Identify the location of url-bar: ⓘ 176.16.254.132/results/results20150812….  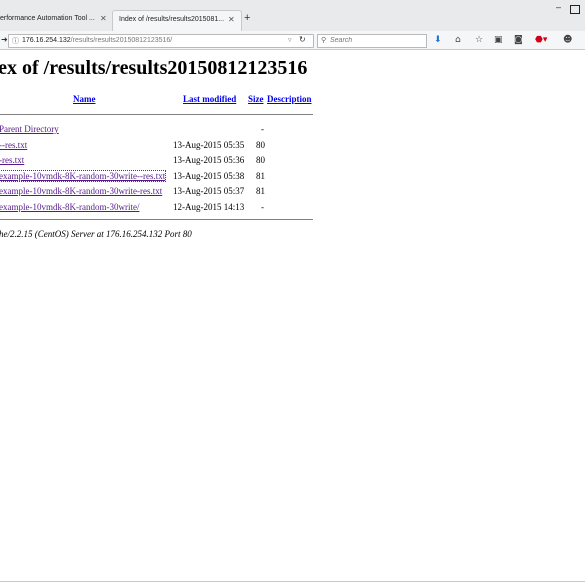
(161, 41).